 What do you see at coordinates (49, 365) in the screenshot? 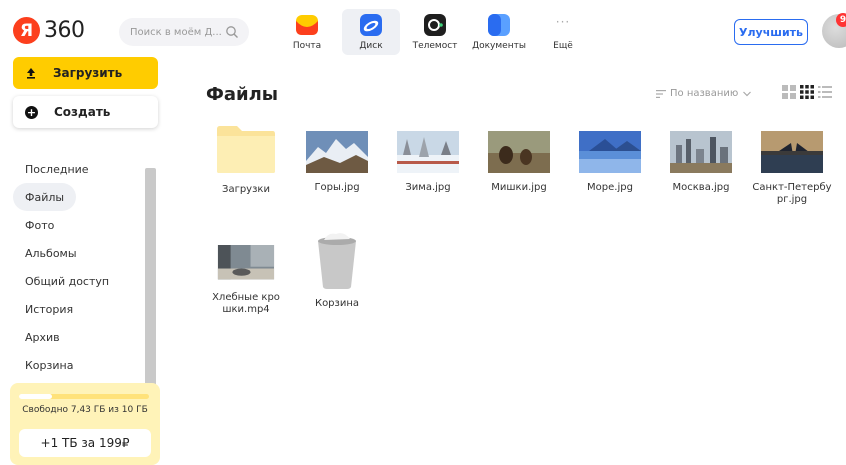
I see `sidebar-item-trash: Корзина` at bounding box center [49, 365].